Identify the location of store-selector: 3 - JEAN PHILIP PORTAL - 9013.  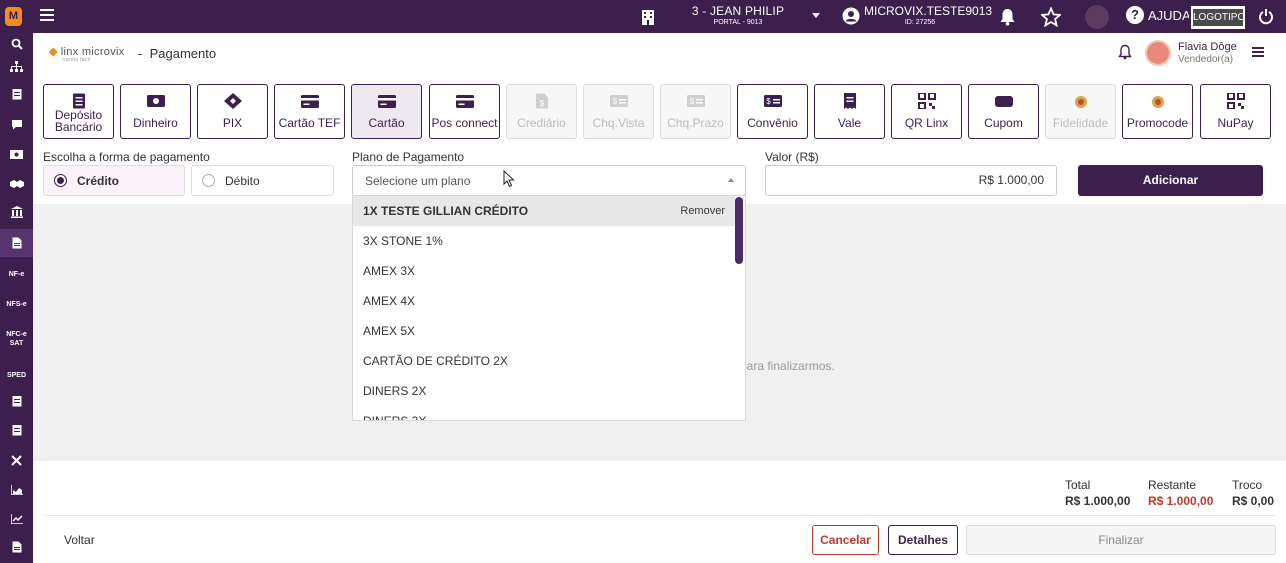
(738, 15).